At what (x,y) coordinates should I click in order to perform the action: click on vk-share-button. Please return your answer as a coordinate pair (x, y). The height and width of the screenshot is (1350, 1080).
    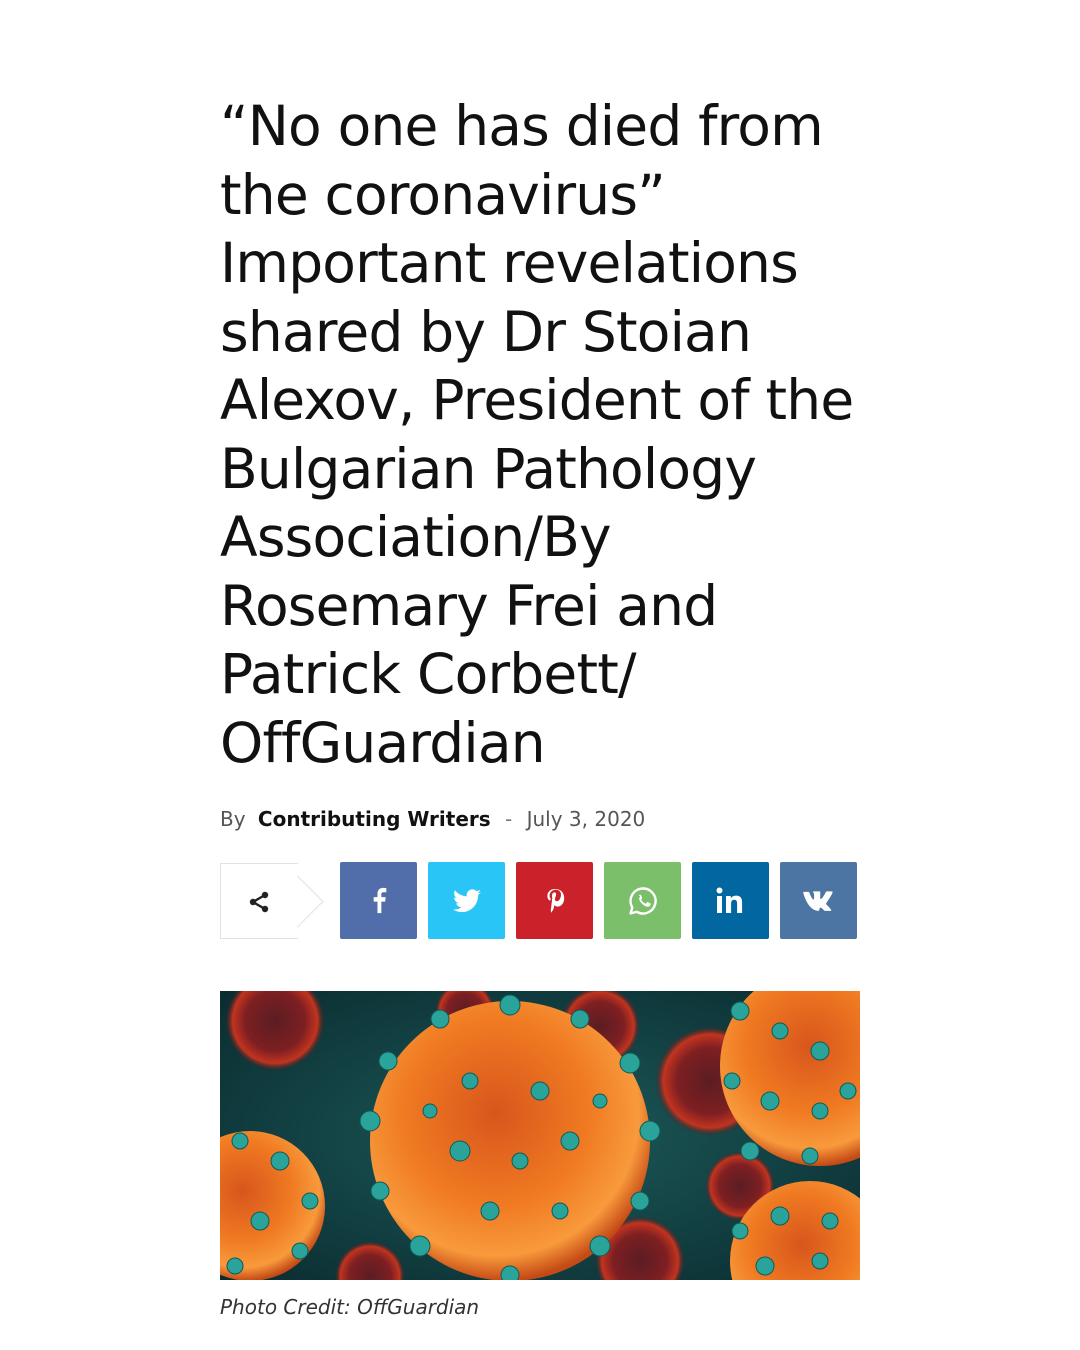
    Looking at the image, I should click on (818, 900).